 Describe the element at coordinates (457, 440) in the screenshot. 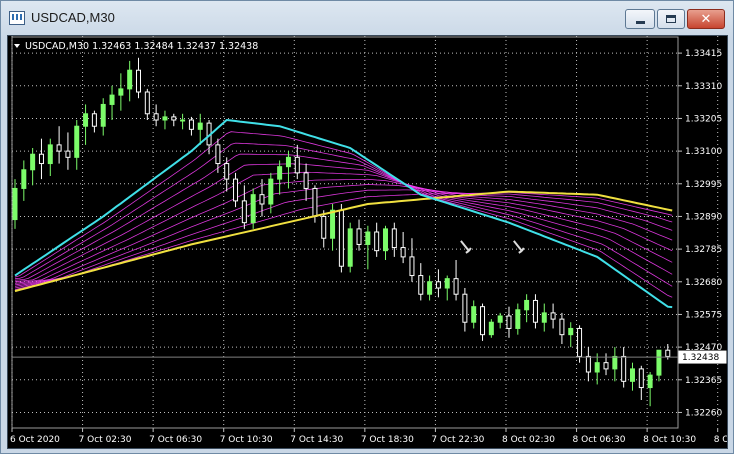

I see `x-tick-label: 7 Oct 22:30` at that location.